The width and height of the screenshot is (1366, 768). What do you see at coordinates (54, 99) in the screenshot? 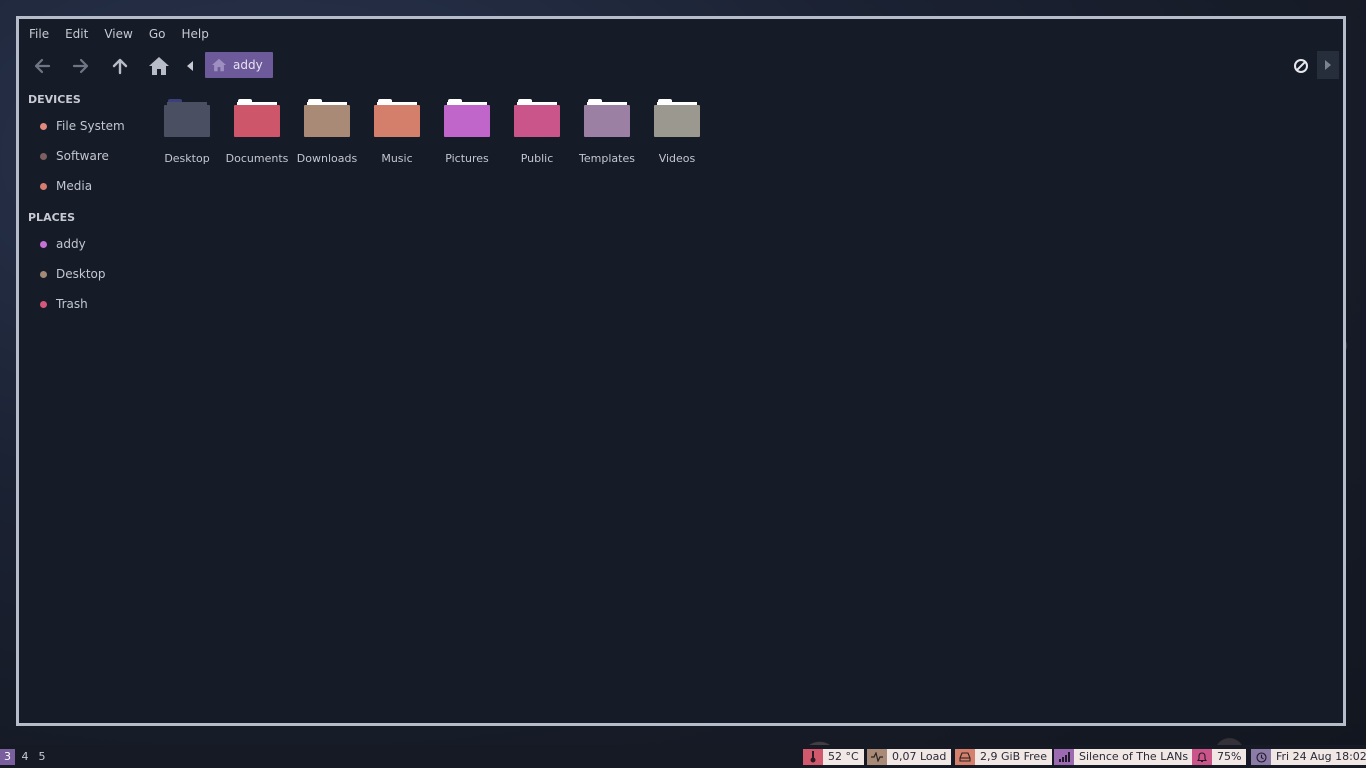
I see `devices-heading: DEVICES` at bounding box center [54, 99].